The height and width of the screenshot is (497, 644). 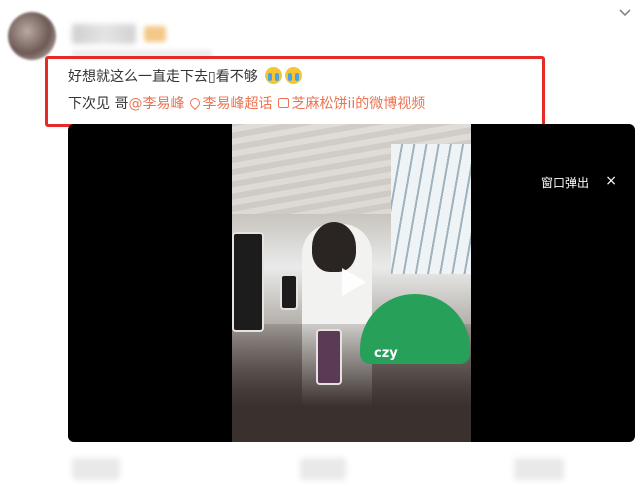 I want to click on post-text-line1: 好想就这么一直走下去▯看不够, so click(x=185, y=77).